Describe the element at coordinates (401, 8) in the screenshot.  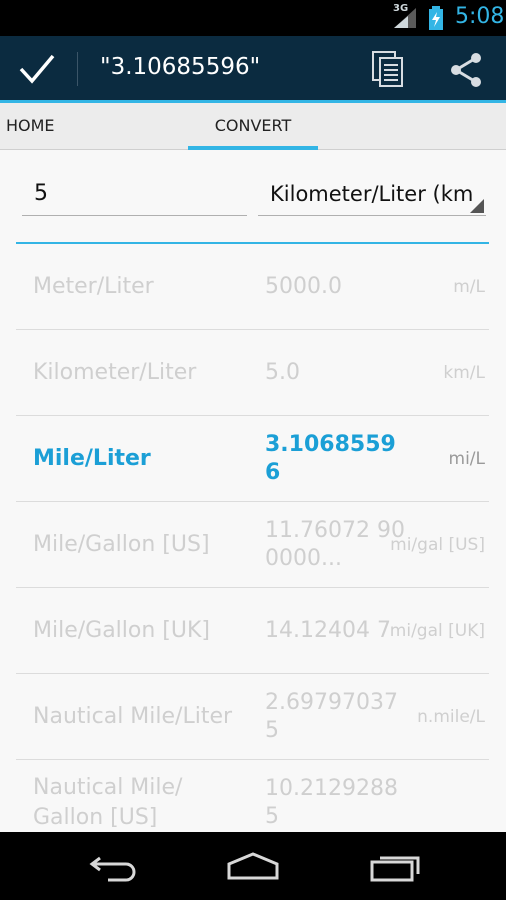
I see `network-type: 3G` at that location.